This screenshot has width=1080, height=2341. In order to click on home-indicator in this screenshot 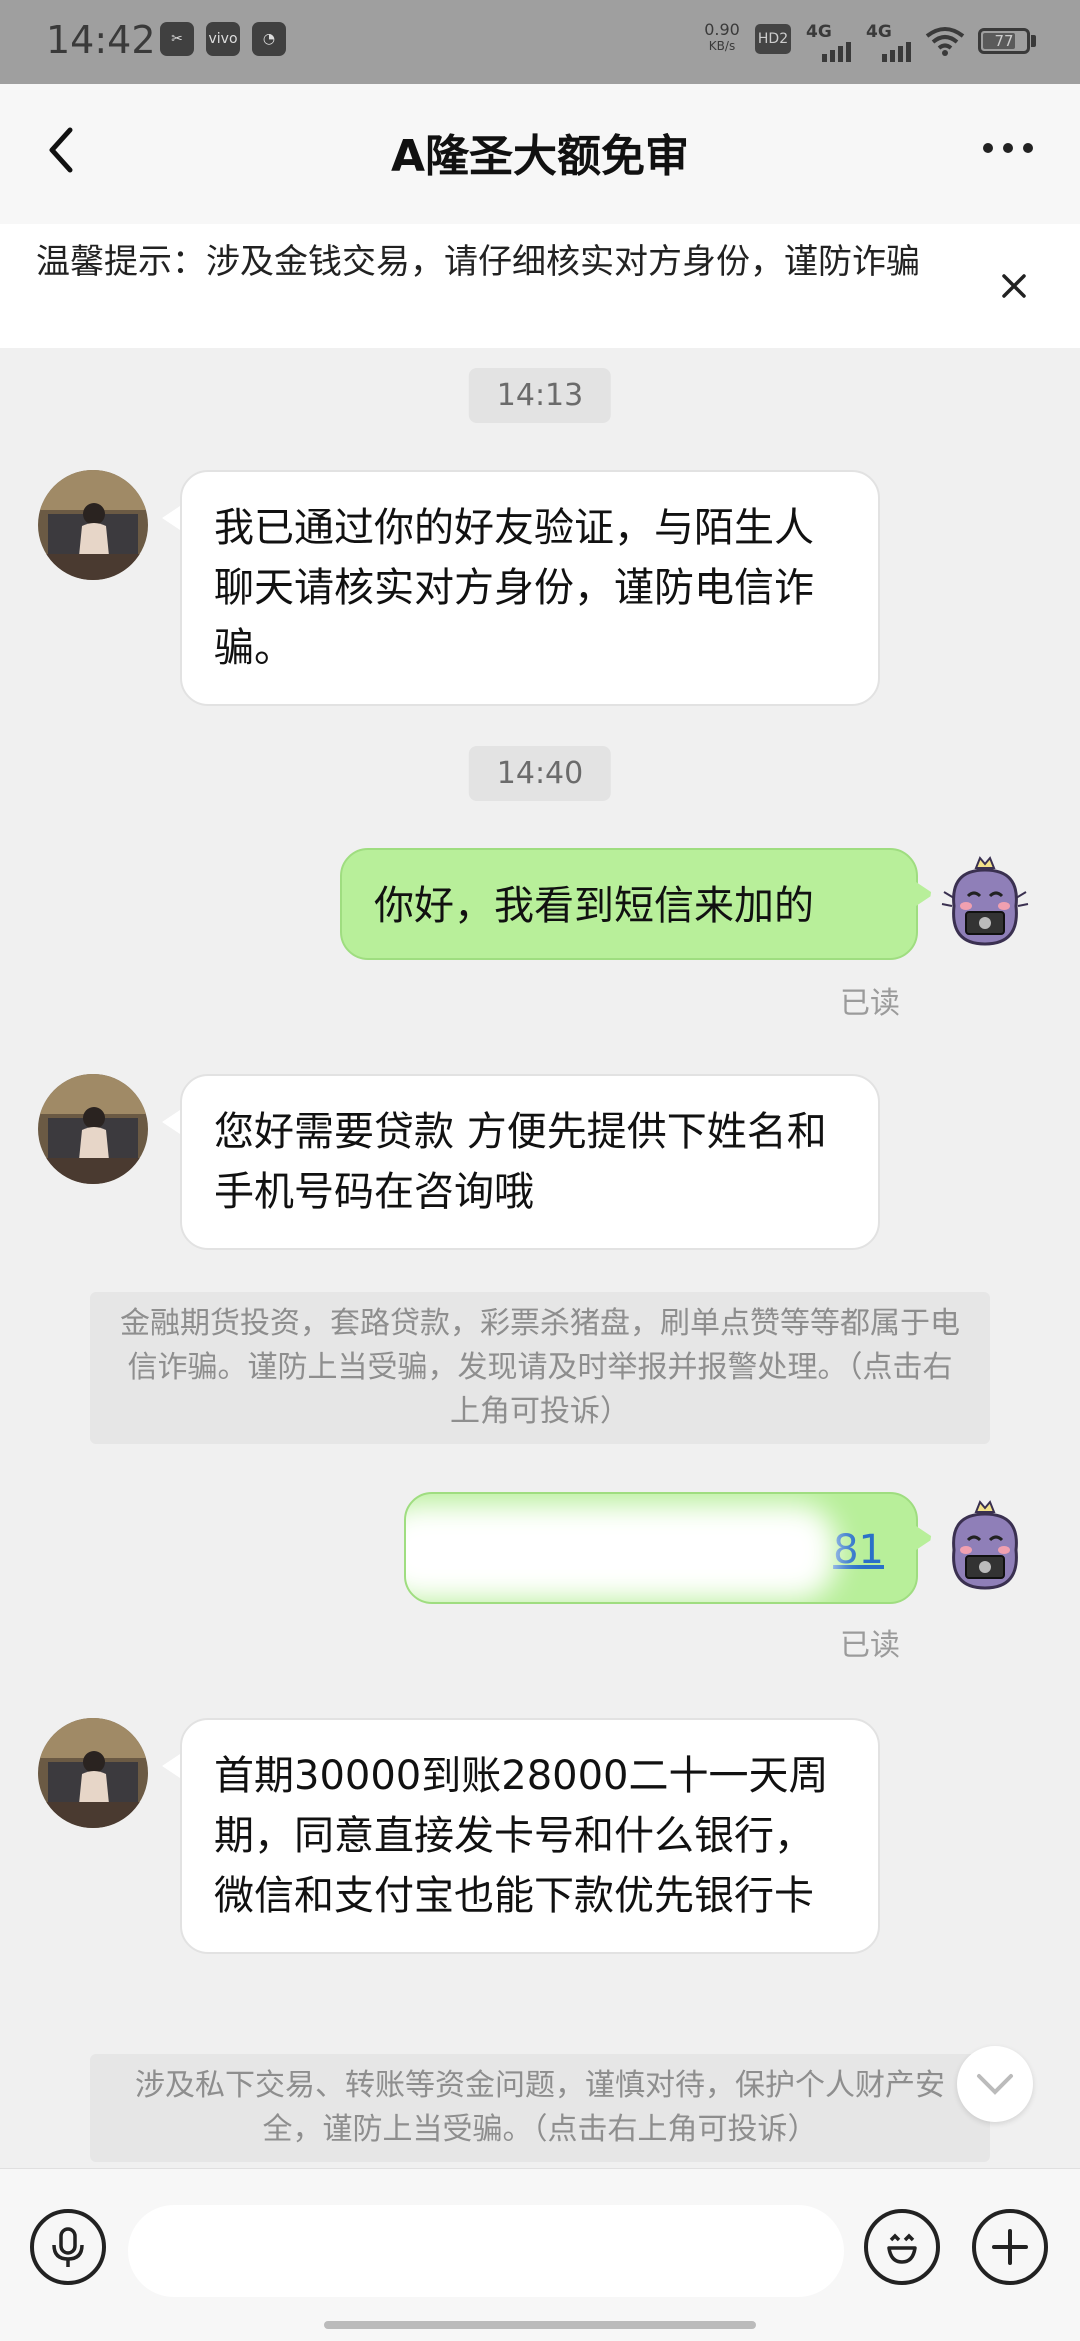, I will do `click(540, 2325)`.